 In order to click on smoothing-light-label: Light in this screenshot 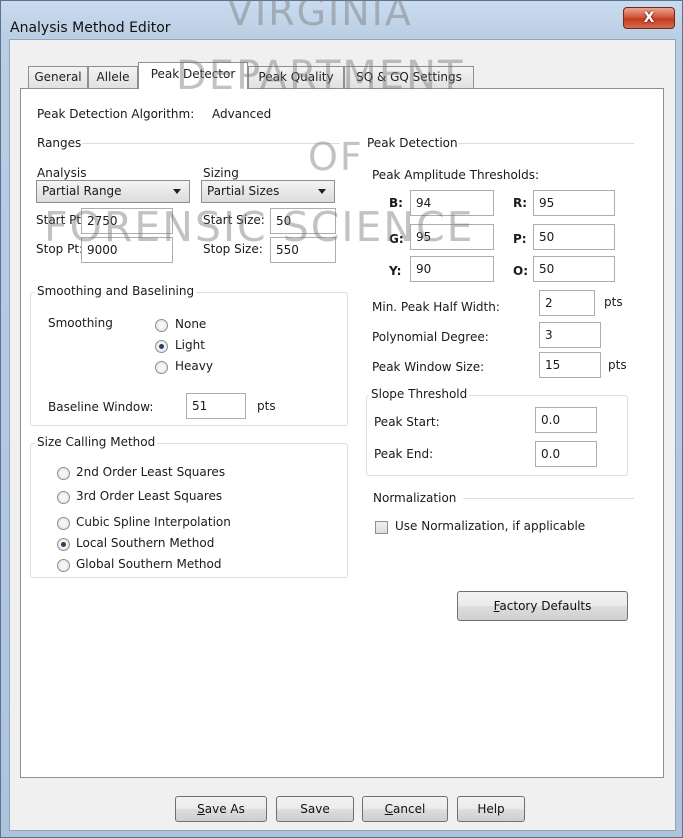, I will do `click(190, 345)`.